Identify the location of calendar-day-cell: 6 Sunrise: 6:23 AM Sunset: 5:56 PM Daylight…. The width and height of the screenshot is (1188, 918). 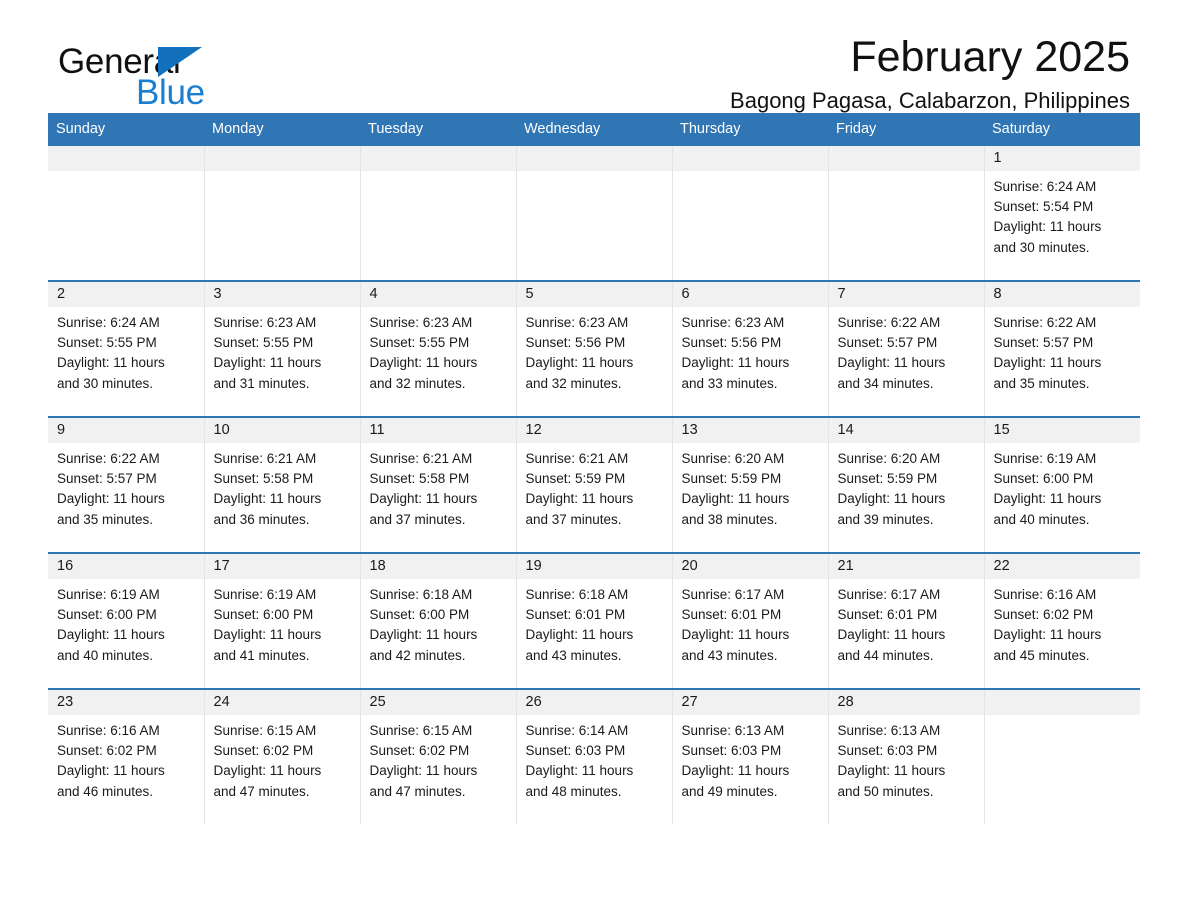
(750, 348).